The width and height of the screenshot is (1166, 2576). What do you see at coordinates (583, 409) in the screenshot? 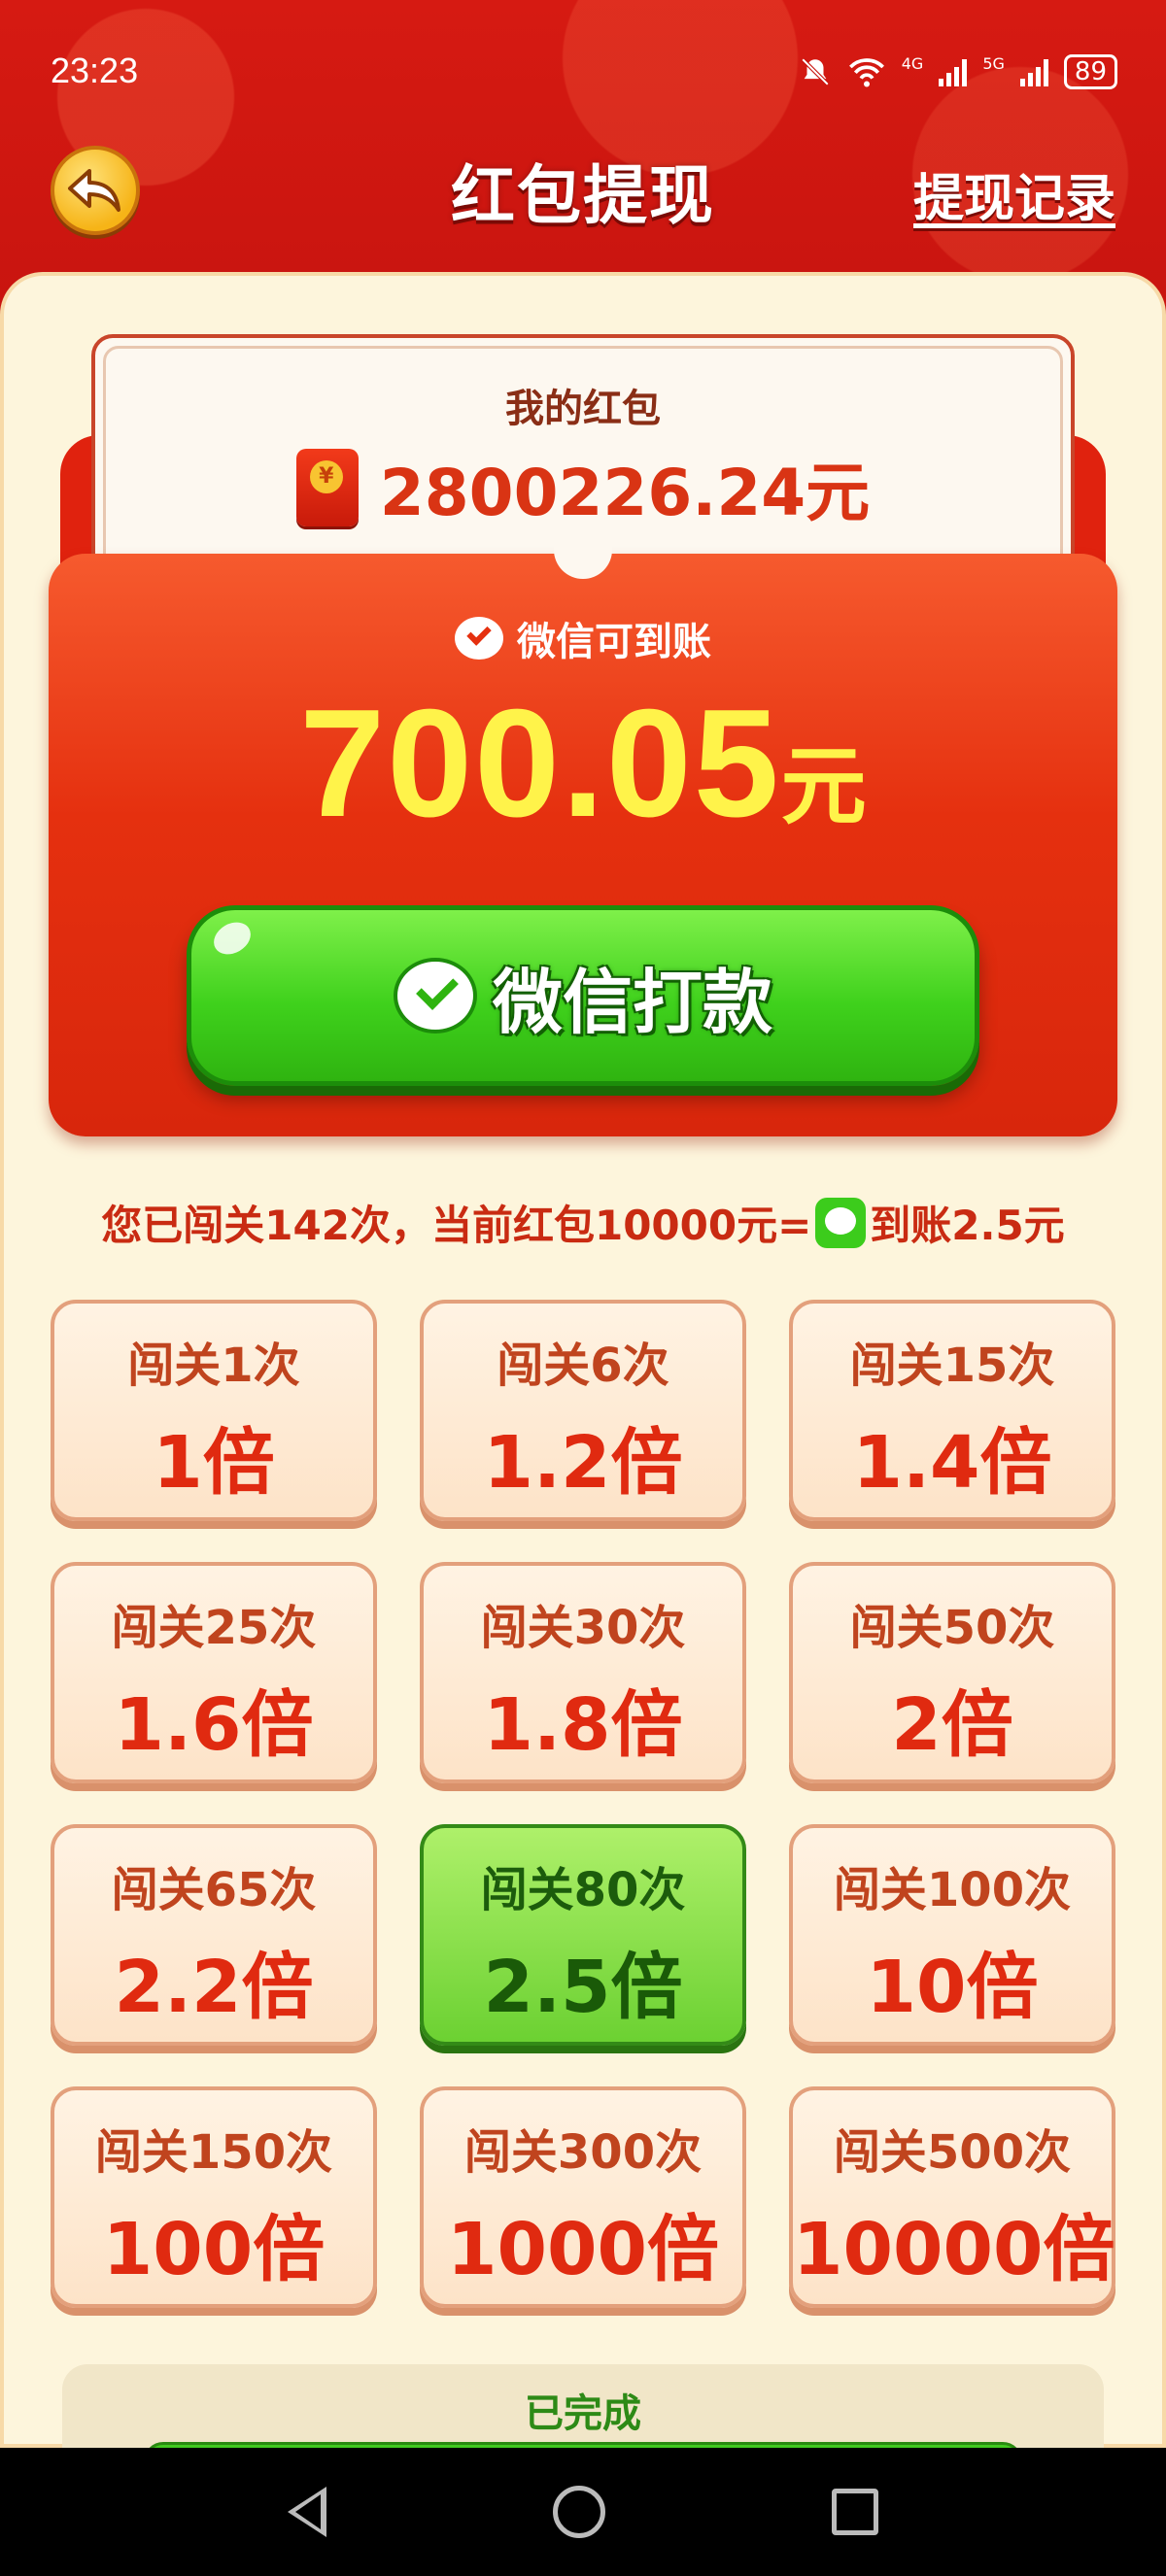
I see `wallet-label: 我的红包` at bounding box center [583, 409].